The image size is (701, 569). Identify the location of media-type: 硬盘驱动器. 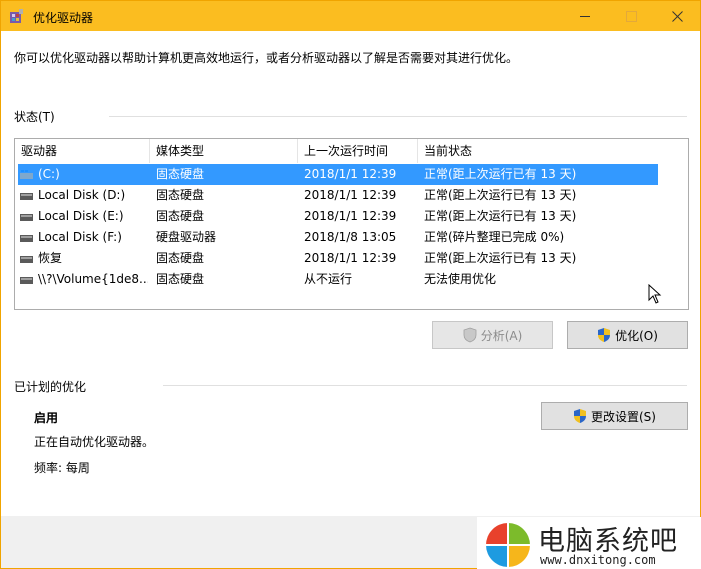
(186, 237).